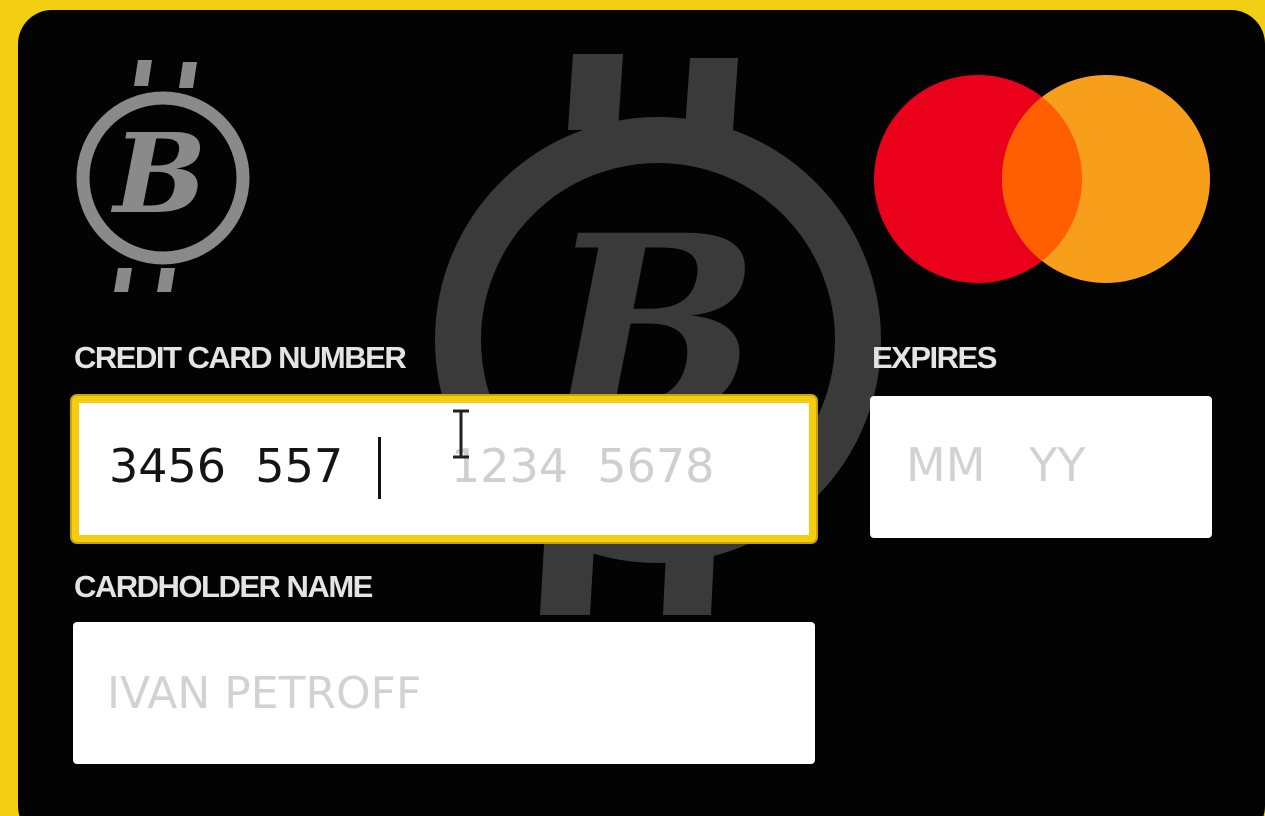 This screenshot has height=816, width=1265. What do you see at coordinates (223, 586) in the screenshot?
I see `cardholder-name-label: CARDHOLDER NAME` at bounding box center [223, 586].